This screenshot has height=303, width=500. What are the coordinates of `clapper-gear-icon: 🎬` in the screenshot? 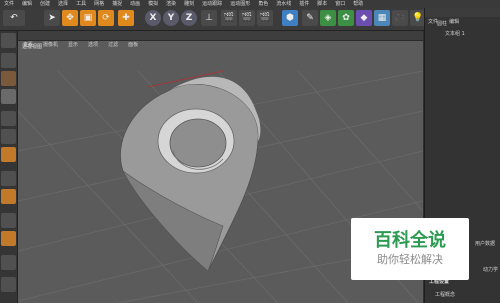 It's located at (265, 18).